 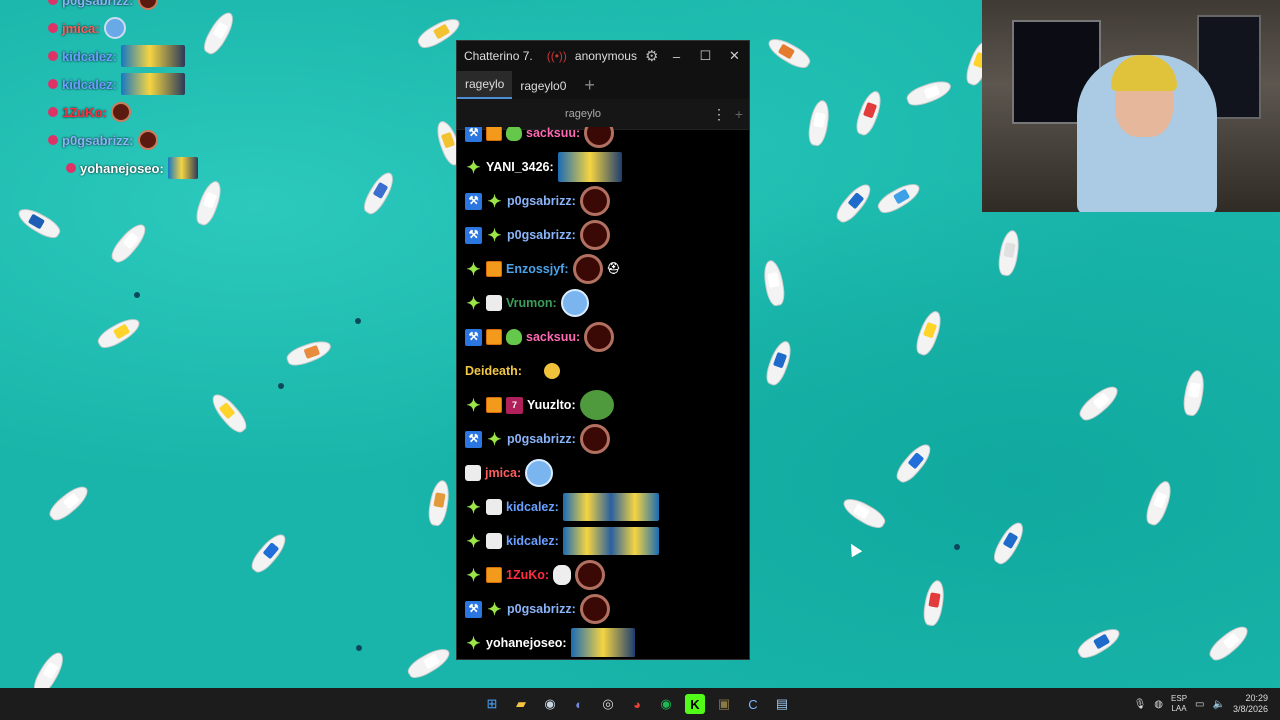 What do you see at coordinates (616, 269) in the screenshot?
I see `hat-emote: ⛑` at bounding box center [616, 269].